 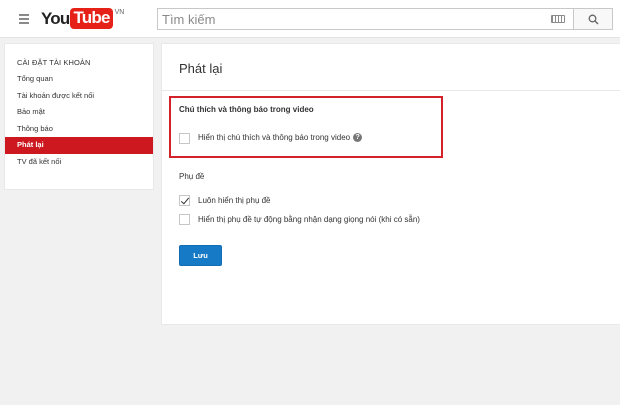 I want to click on sidebar-item-overview: Tổng quan, so click(x=79, y=79).